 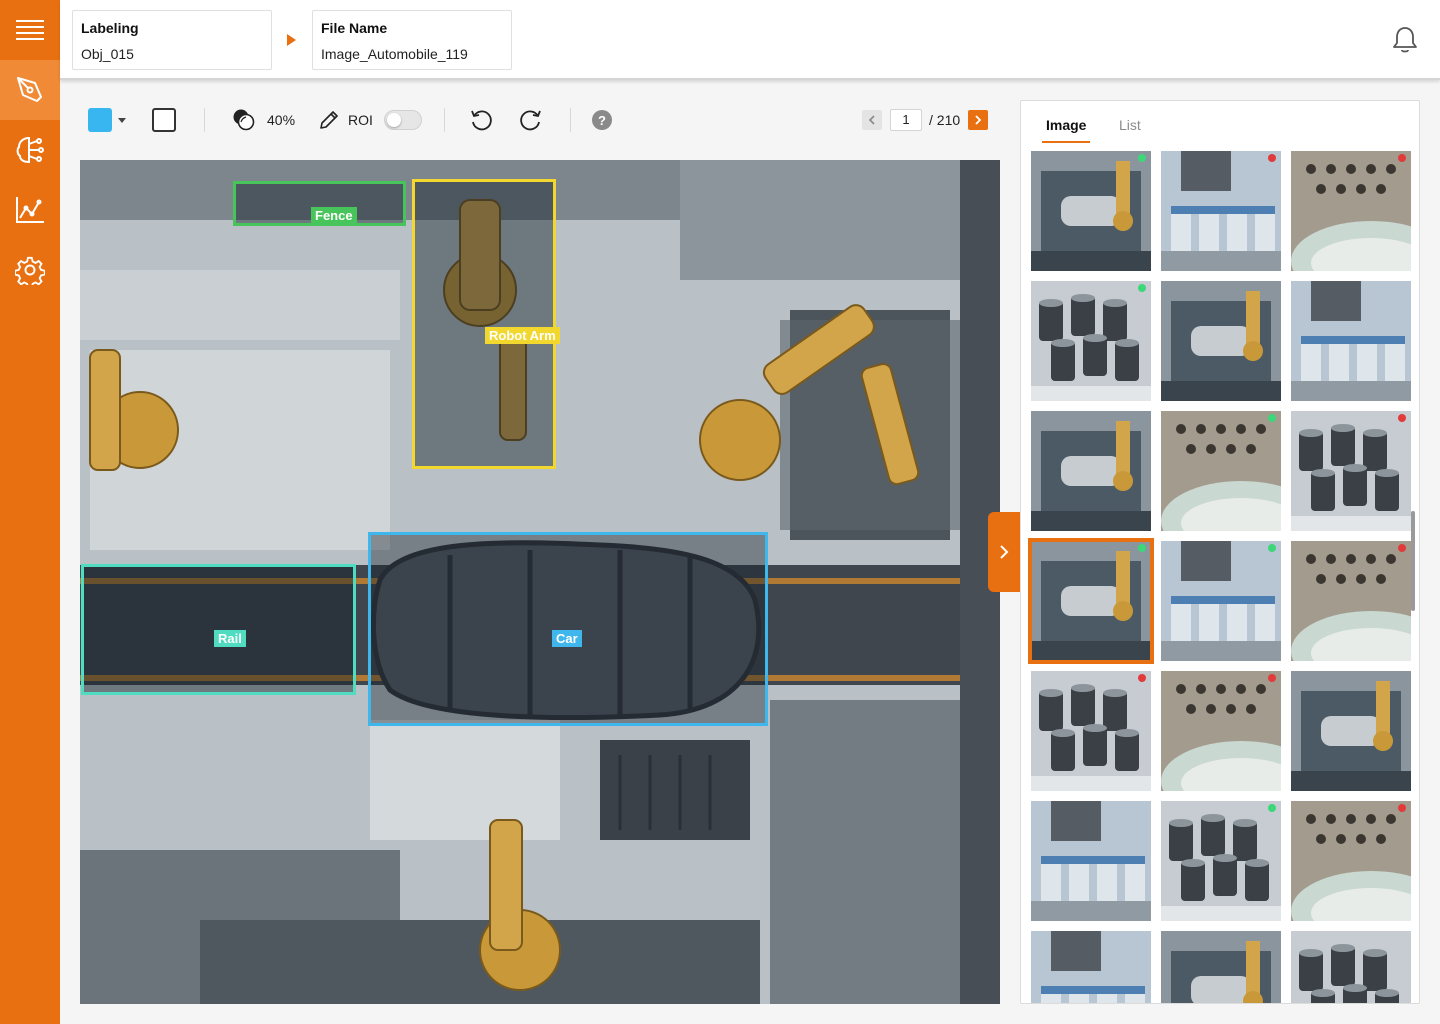 I want to click on opacity-value: 40%, so click(x=281, y=120).